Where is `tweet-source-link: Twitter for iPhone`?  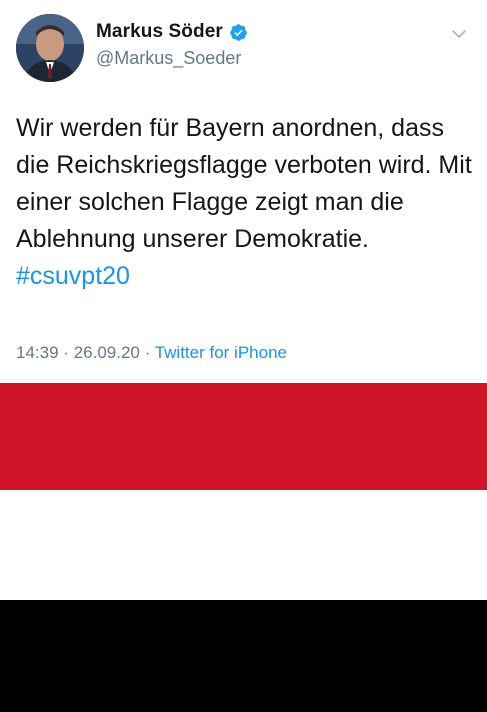
tweet-source-link: Twitter for iPhone is located at coordinates (221, 352).